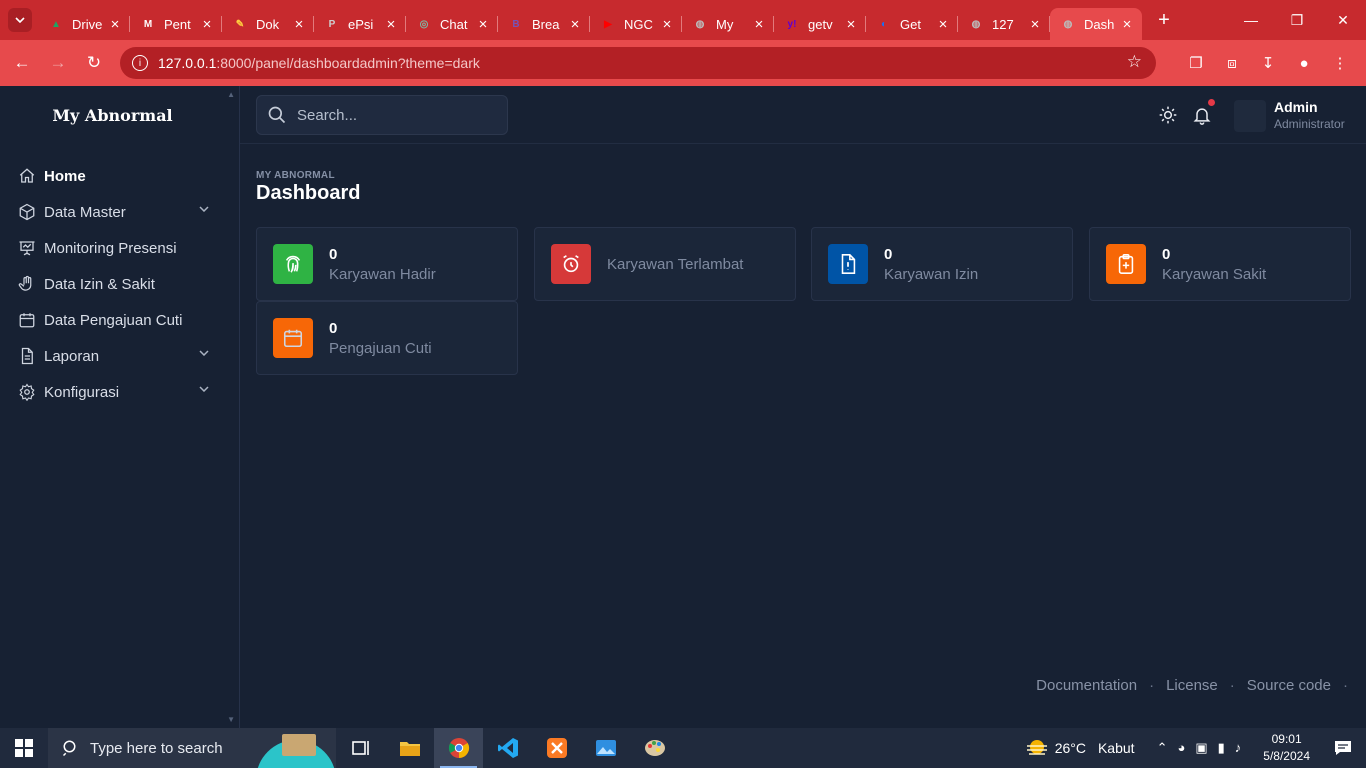  I want to click on profile-avatar-icon: ●, so click(1304, 63).